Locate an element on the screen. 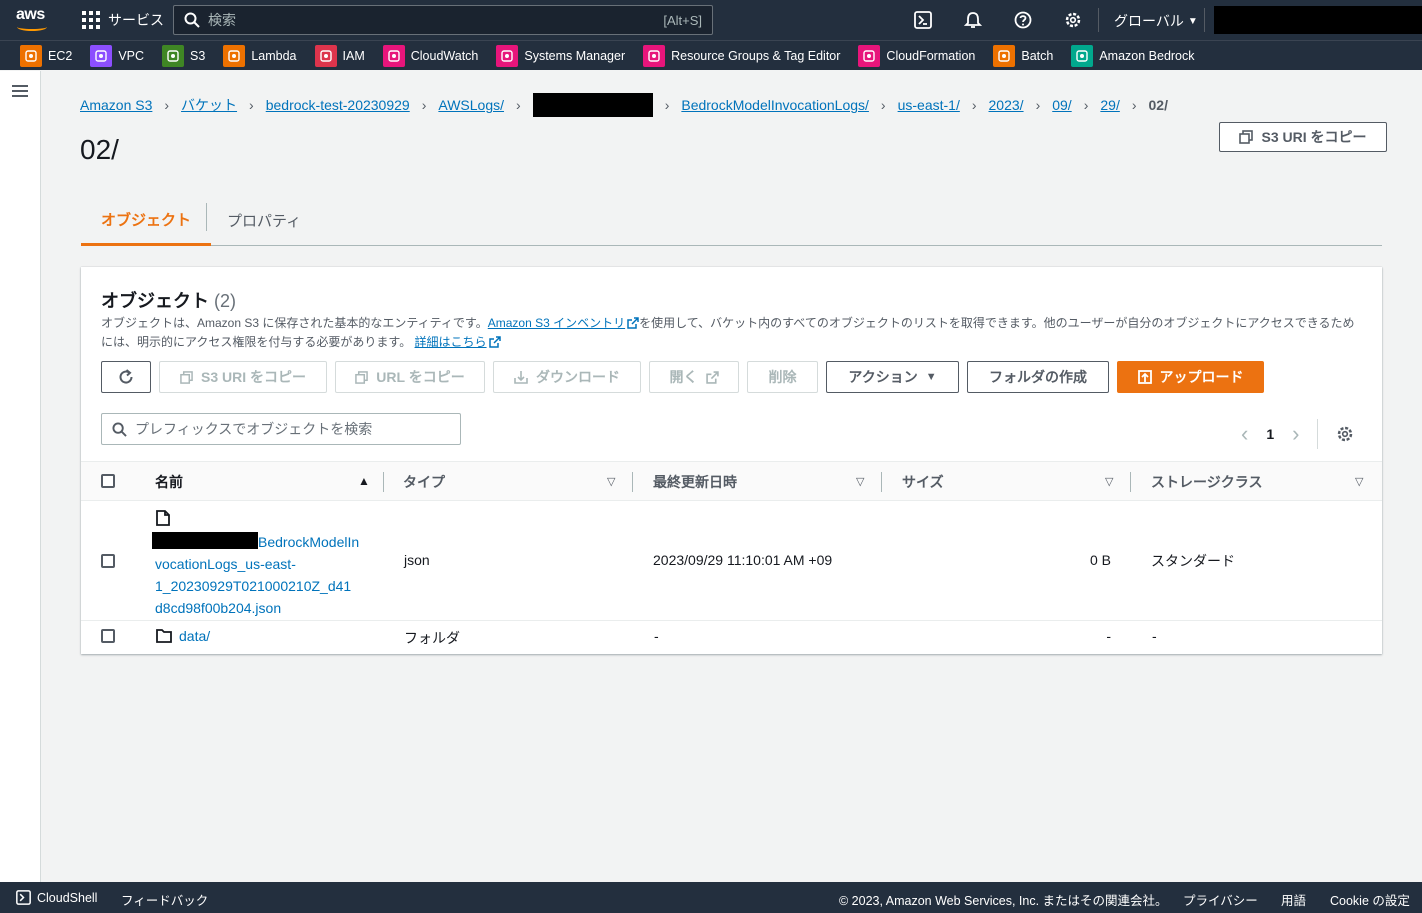 The height and width of the screenshot is (913, 1422). learn-more-link: 詳細はこちら is located at coordinates (451, 342).